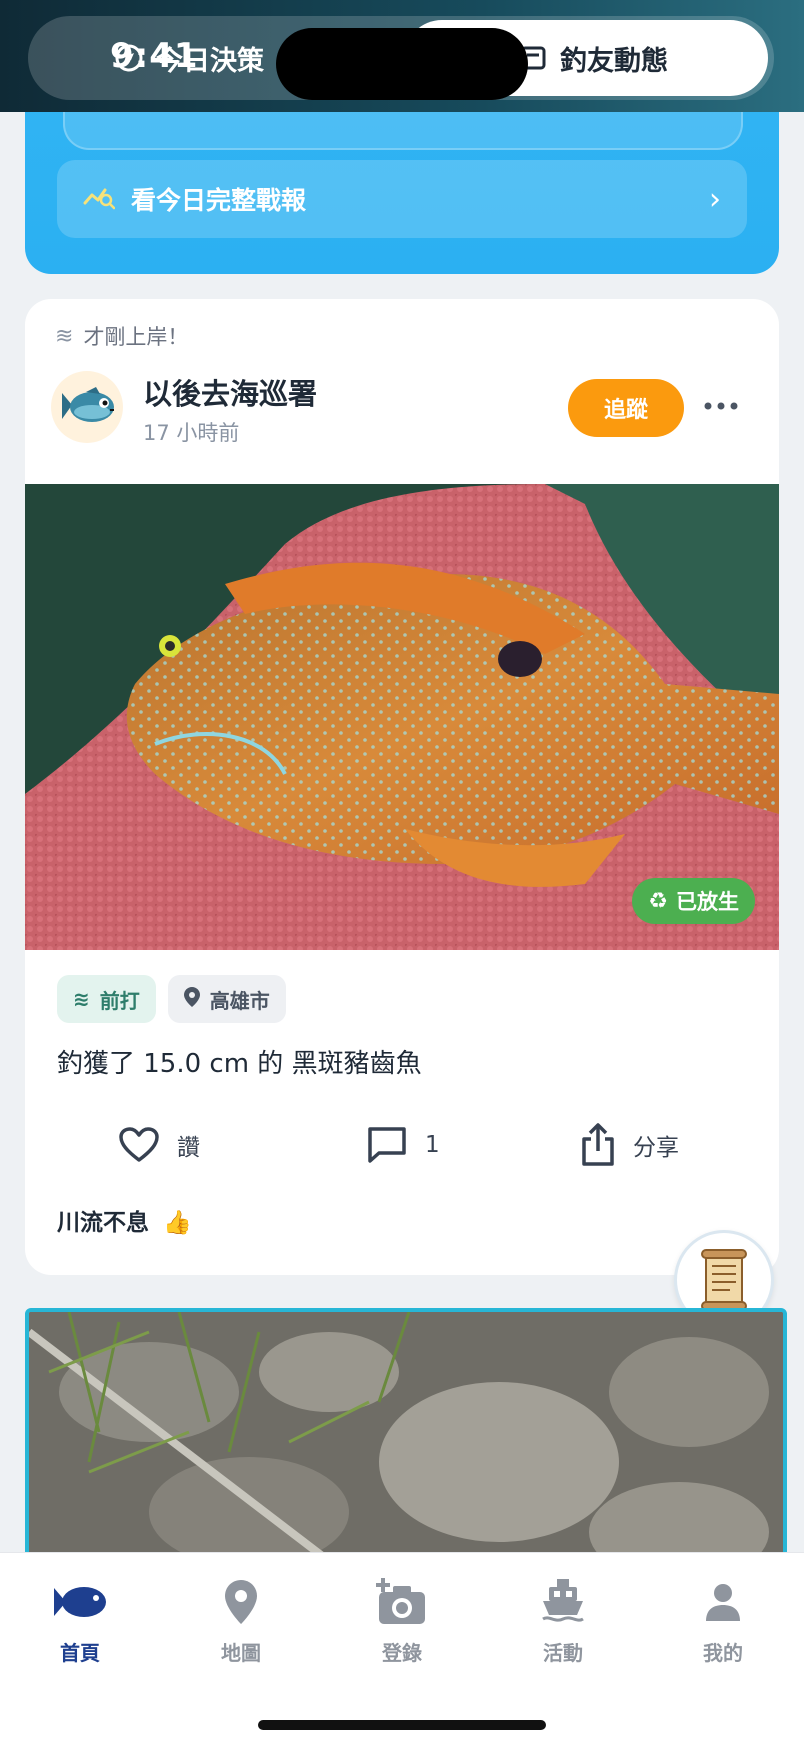  I want to click on daily-report-banner: 看今日完整戰報 ›, so click(402, 180).